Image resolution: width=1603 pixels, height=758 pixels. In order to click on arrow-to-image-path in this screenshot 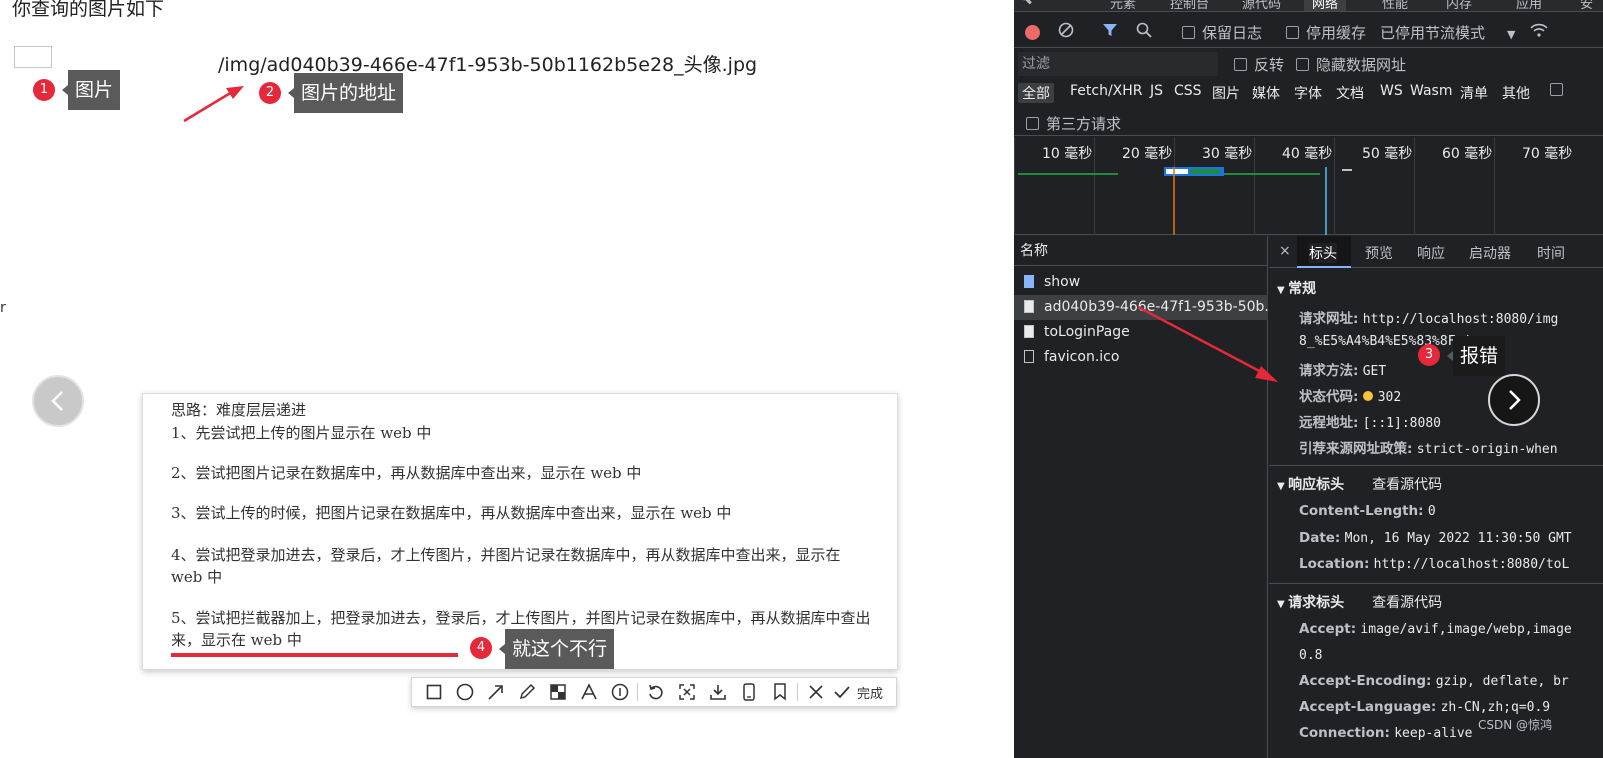, I will do `click(213, 104)`.